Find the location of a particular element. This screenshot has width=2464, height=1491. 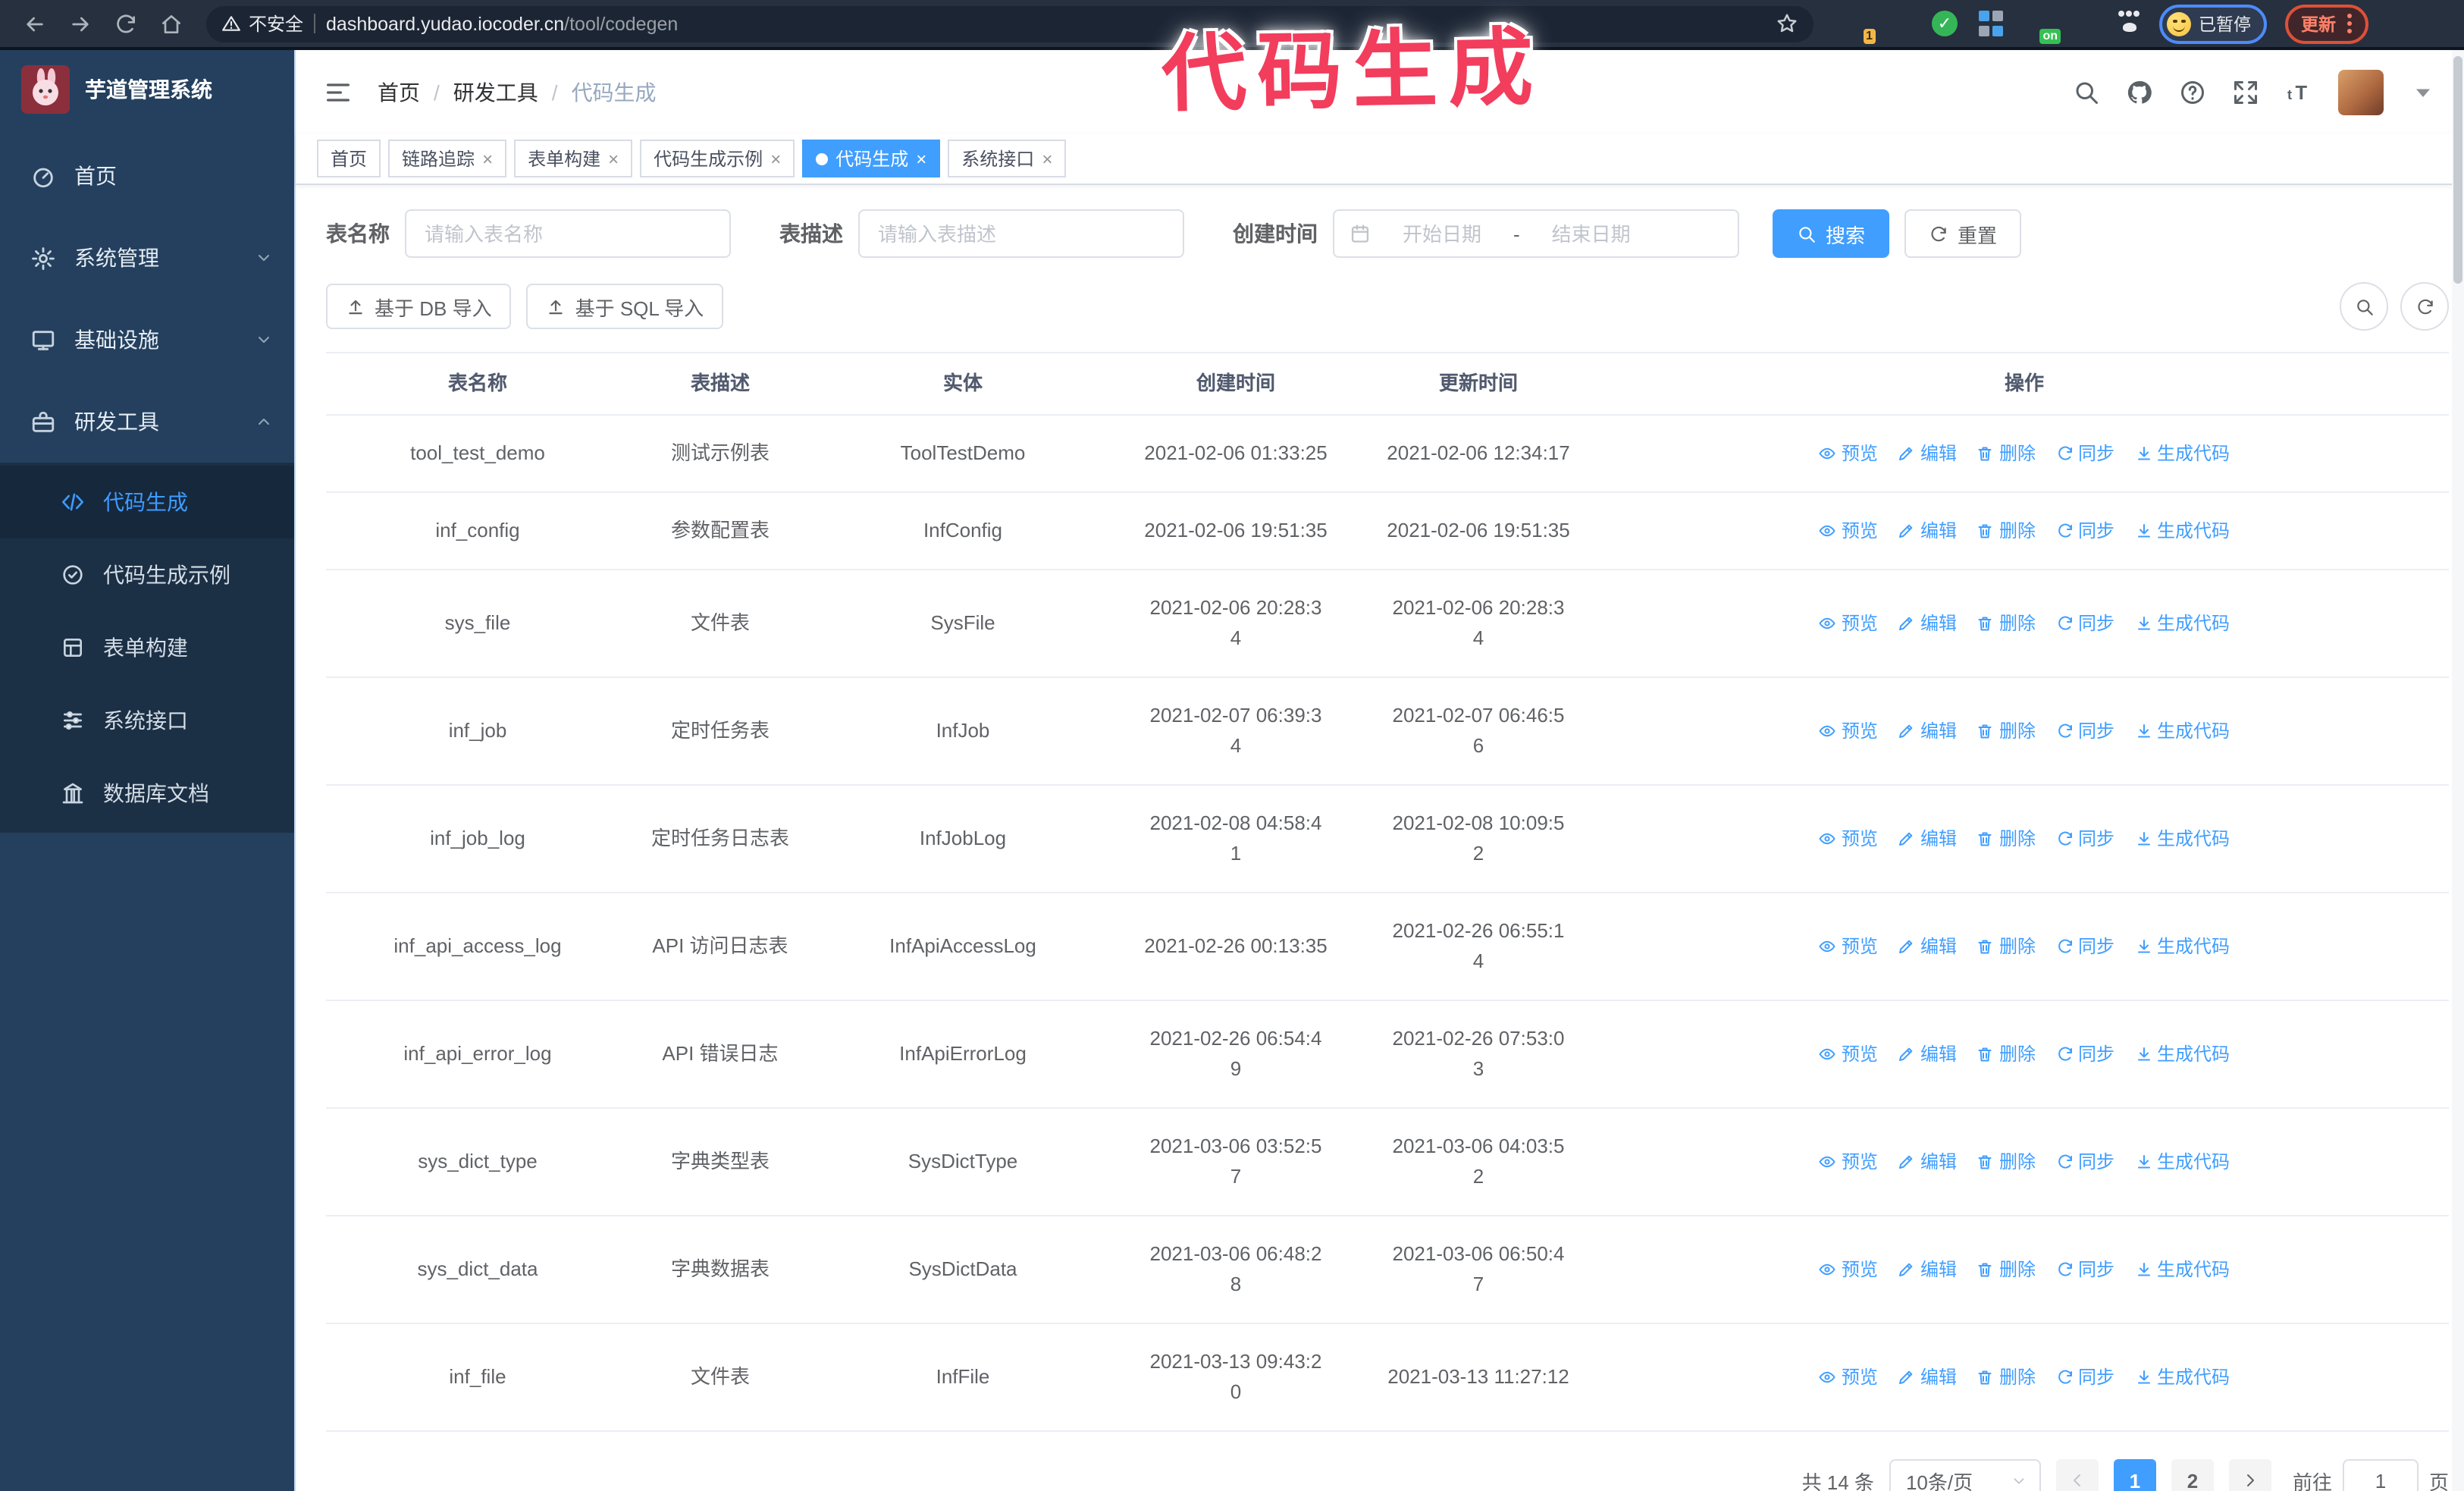

import-sql-button: 基于 SQL 导入 is located at coordinates (625, 306).